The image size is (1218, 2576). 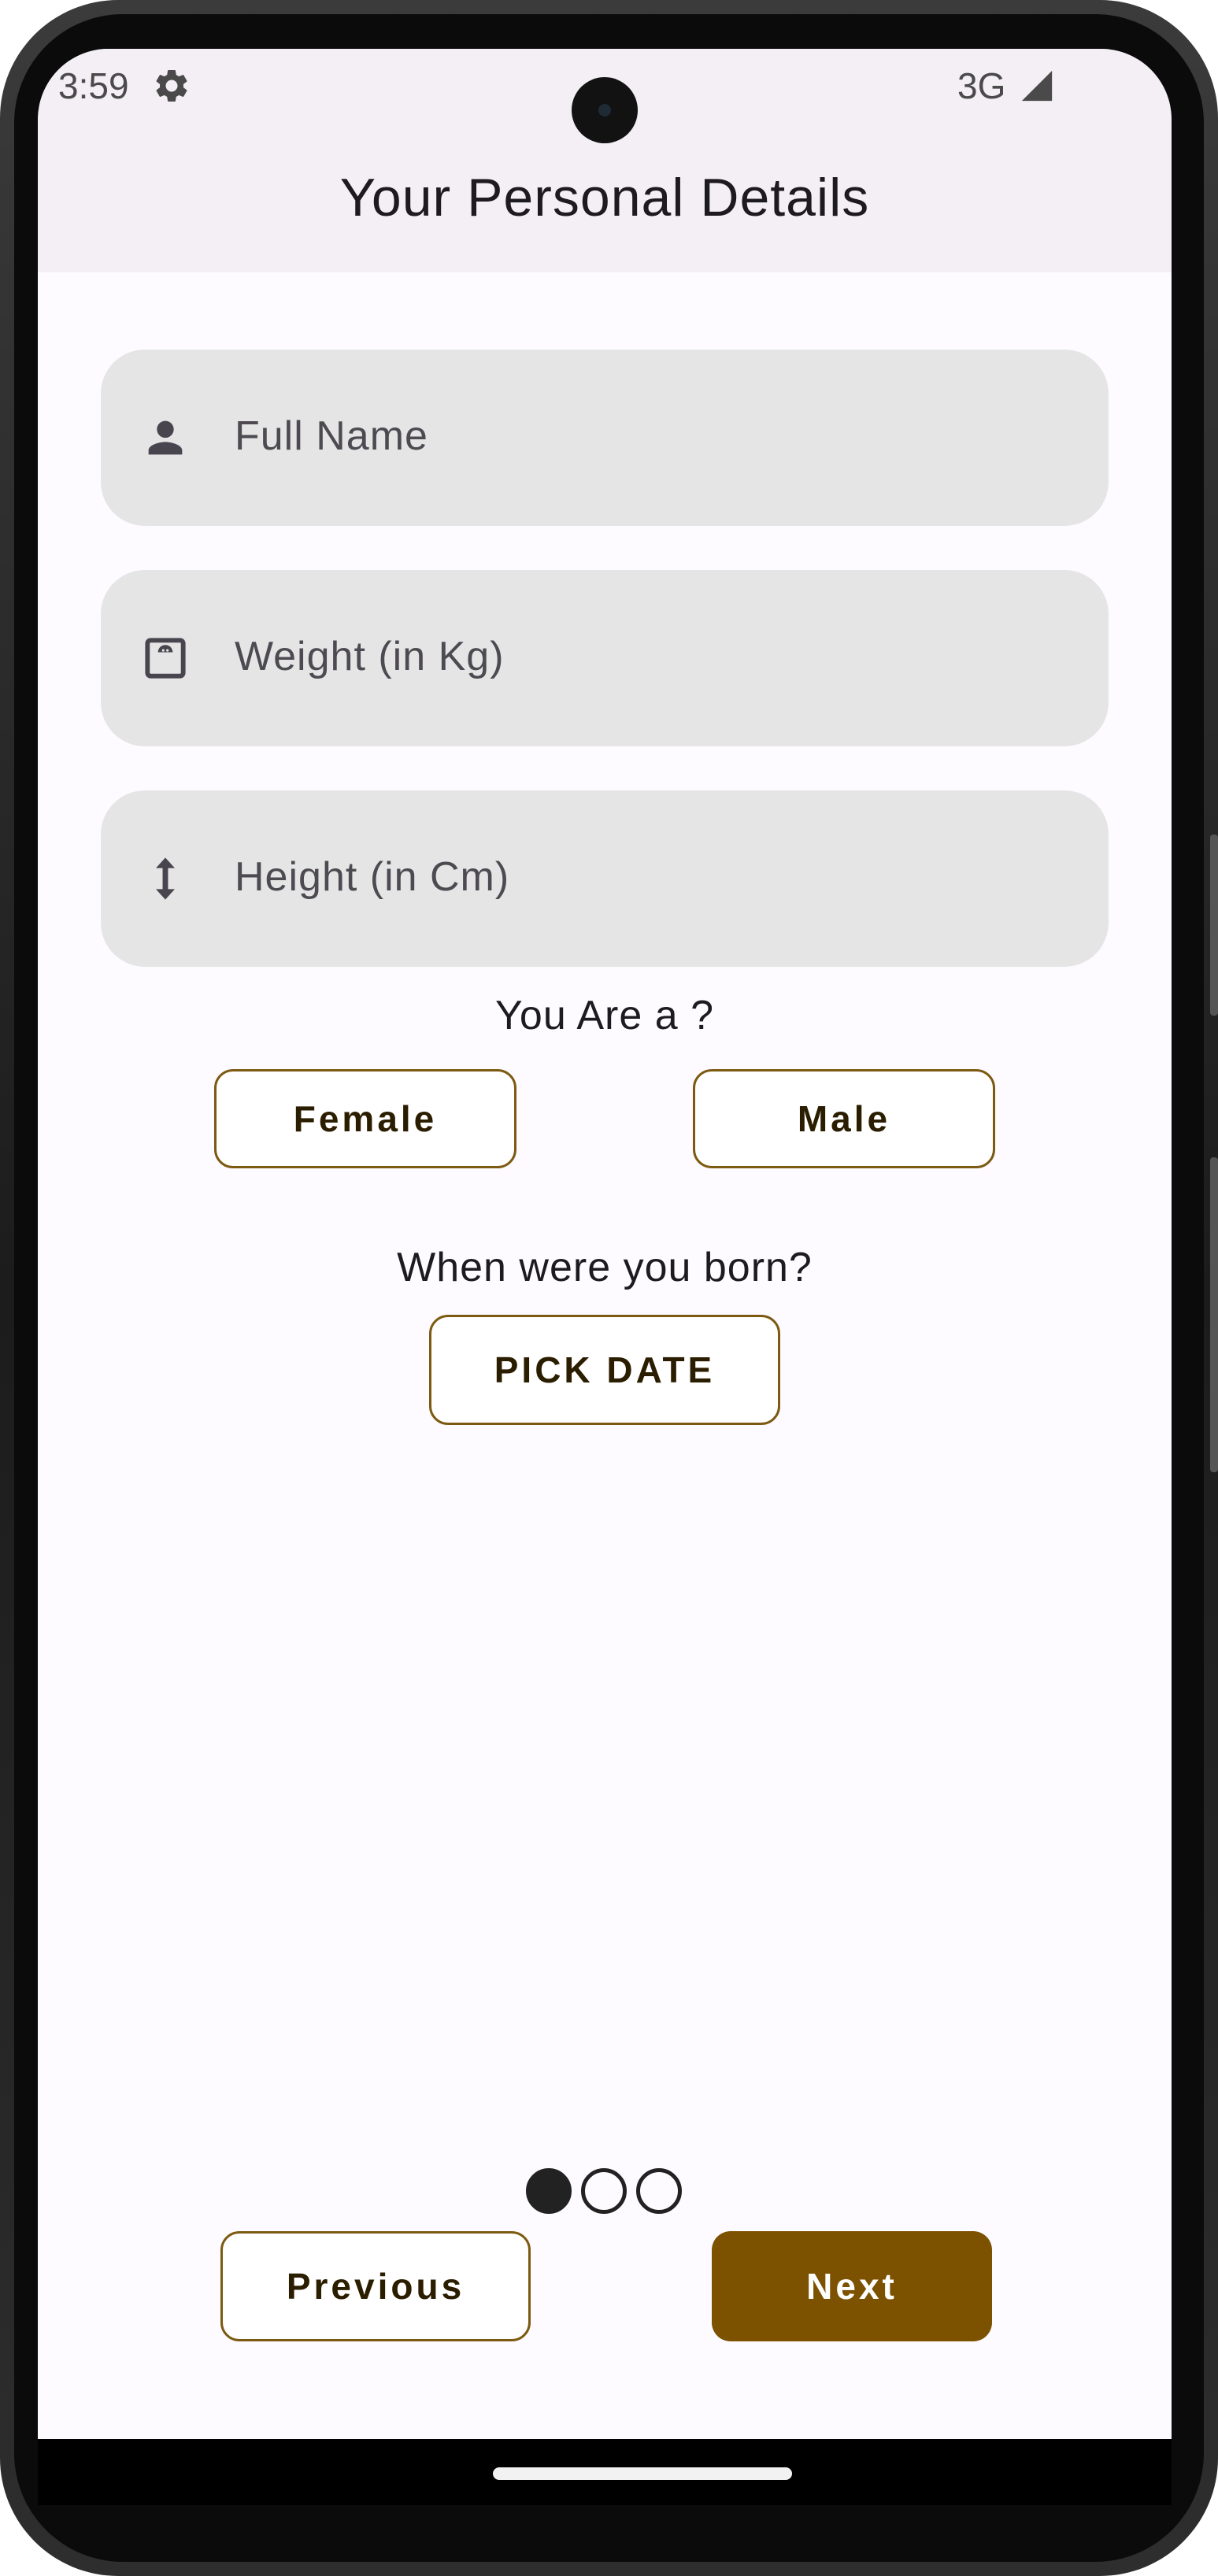 I want to click on system-navigation-bar, so click(x=605, y=2472).